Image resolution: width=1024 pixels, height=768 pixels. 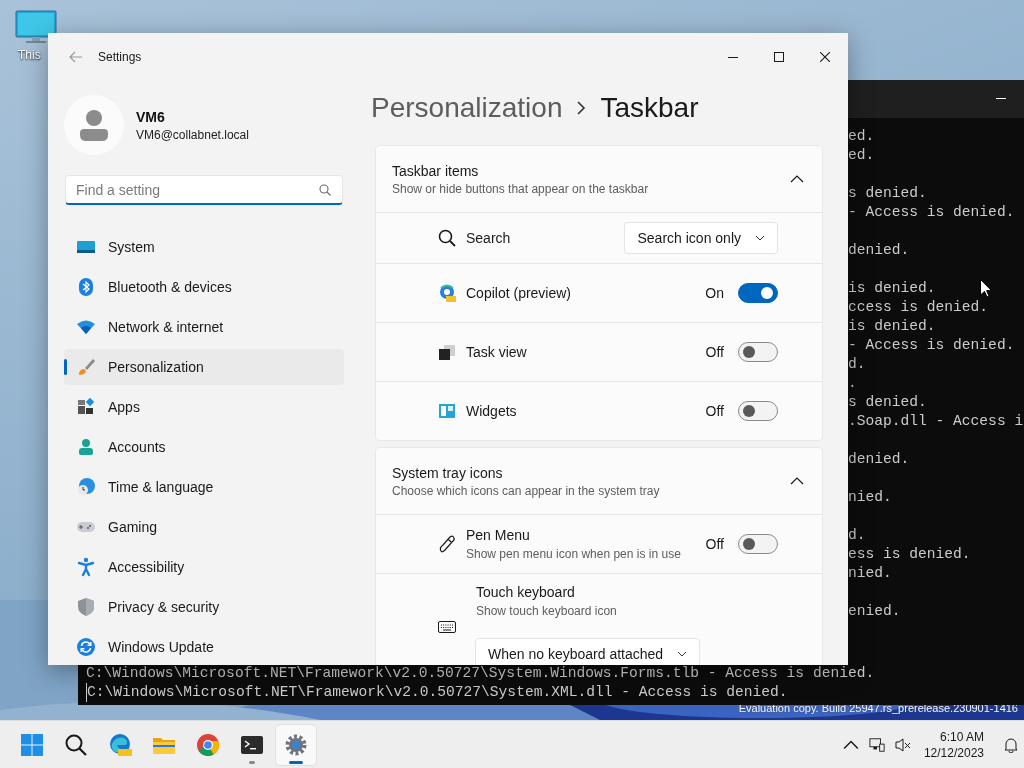 What do you see at coordinates (492, 411) in the screenshot?
I see `setting-label: Widgets` at bounding box center [492, 411].